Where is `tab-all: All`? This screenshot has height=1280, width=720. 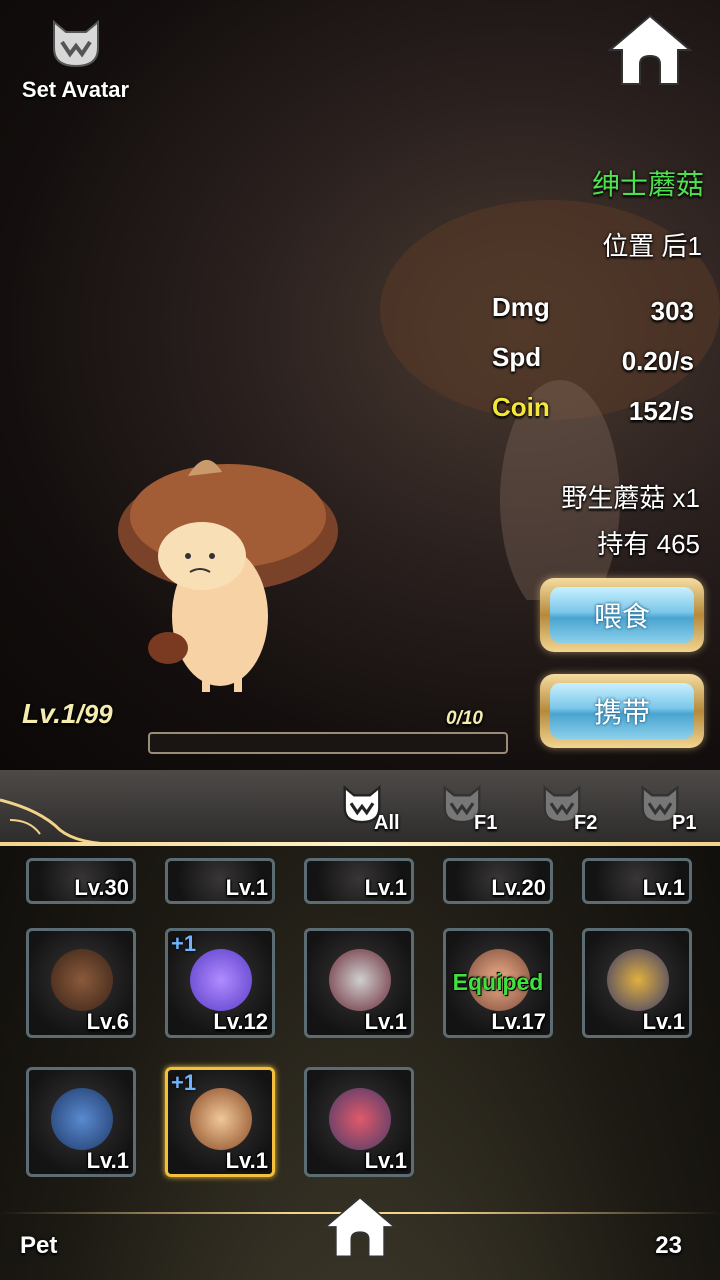
tab-all: All is located at coordinates (375, 809).